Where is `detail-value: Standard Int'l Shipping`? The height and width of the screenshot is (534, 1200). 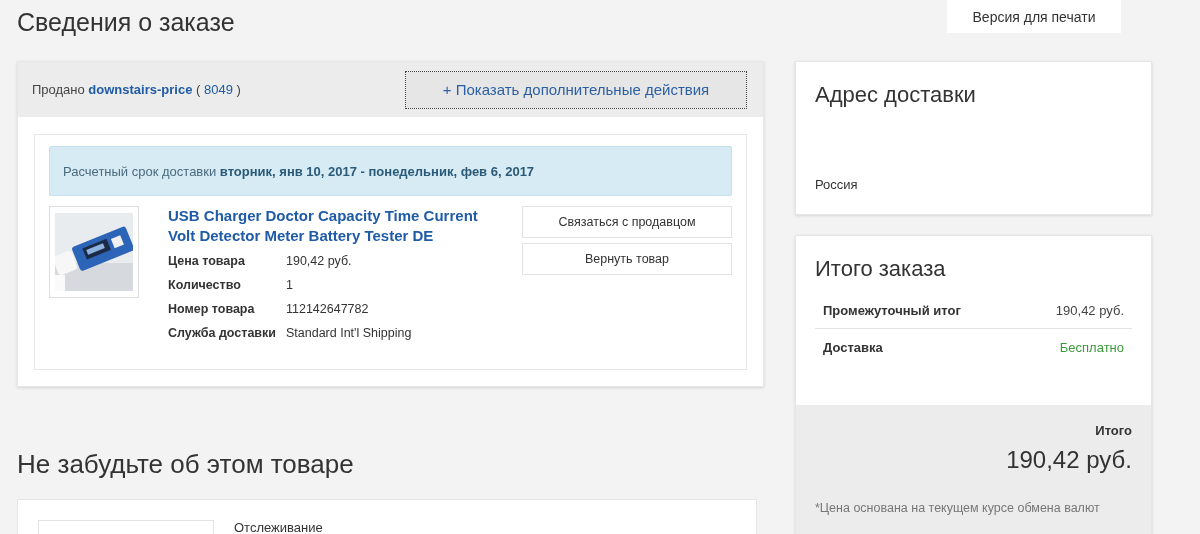
detail-value: Standard Int'l Shipping is located at coordinates (349, 333).